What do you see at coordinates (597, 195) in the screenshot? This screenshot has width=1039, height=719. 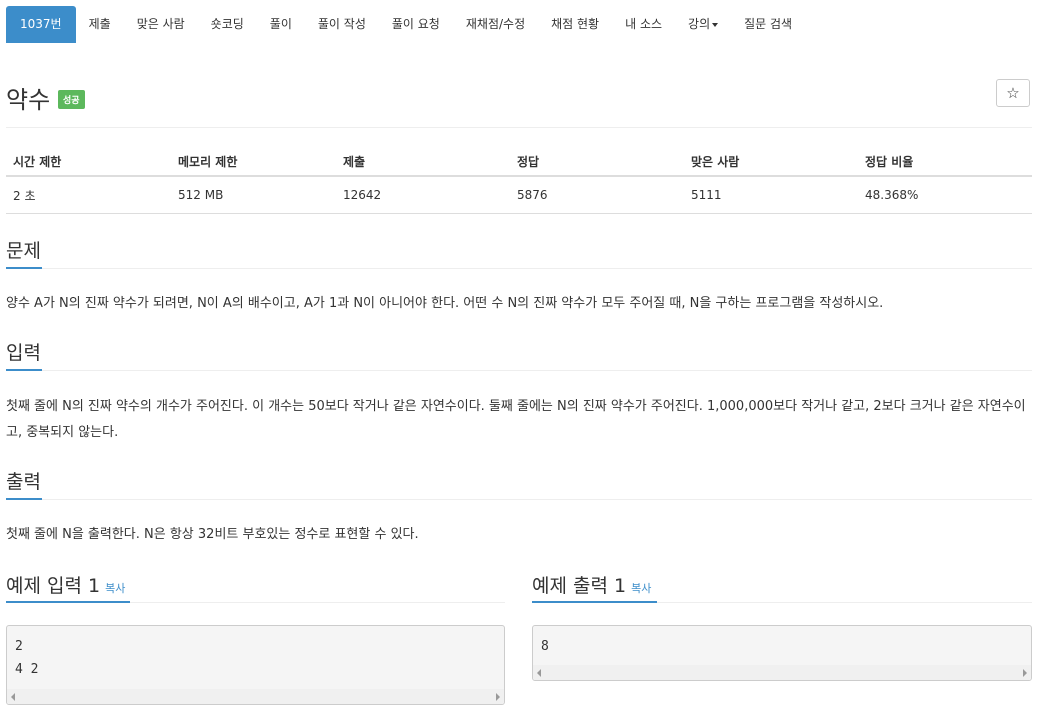 I see `value-accepted: 5876` at bounding box center [597, 195].